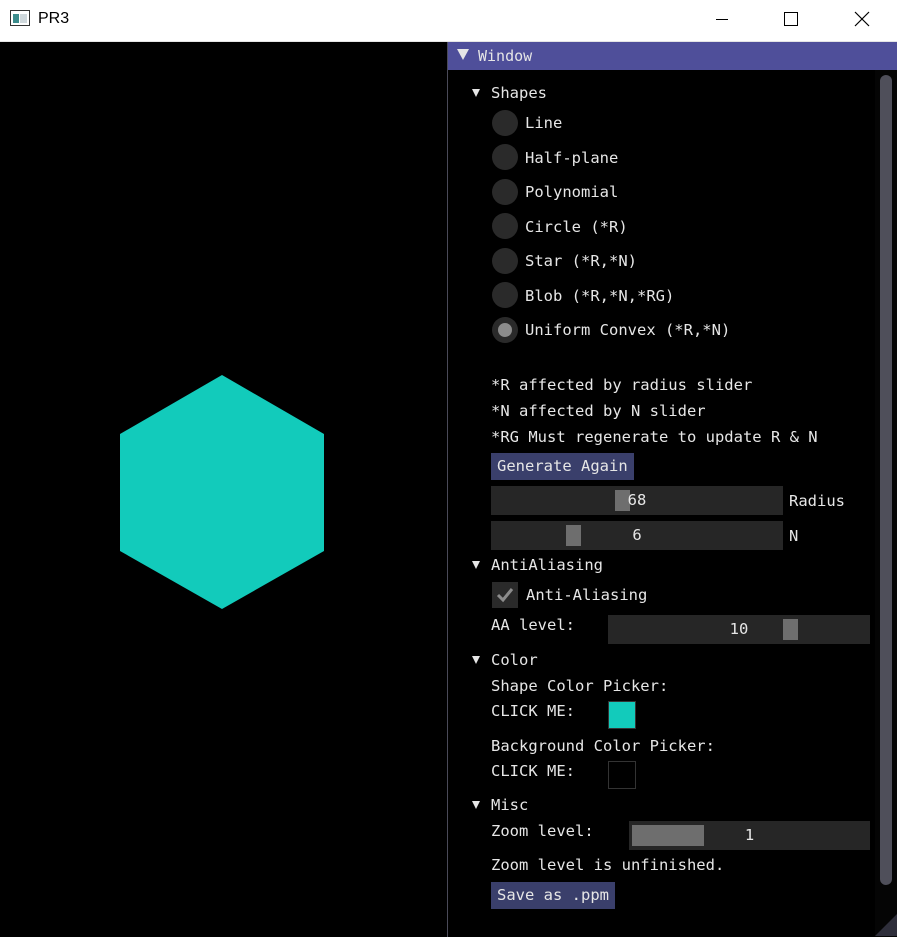 This screenshot has height=937, width=897. What do you see at coordinates (794, 536) in the screenshot?
I see `n-slider-label: N` at bounding box center [794, 536].